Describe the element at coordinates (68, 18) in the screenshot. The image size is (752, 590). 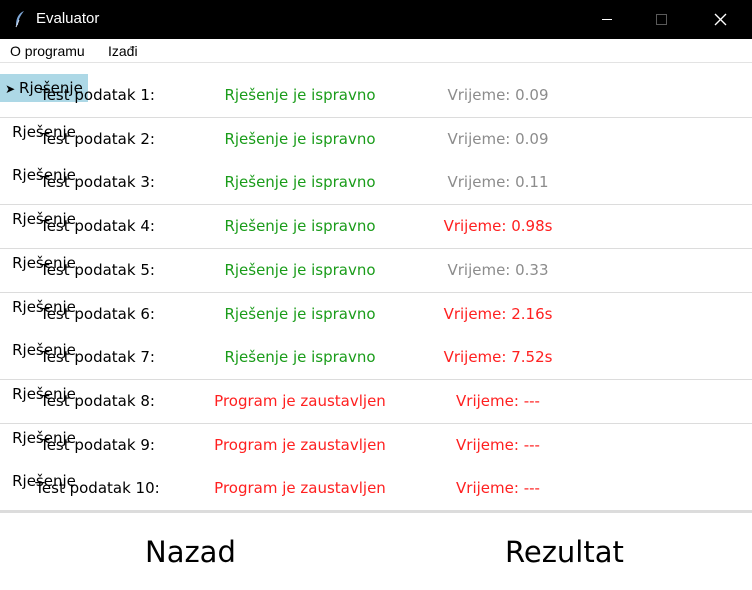
I see `window-title: Evaluator` at that location.